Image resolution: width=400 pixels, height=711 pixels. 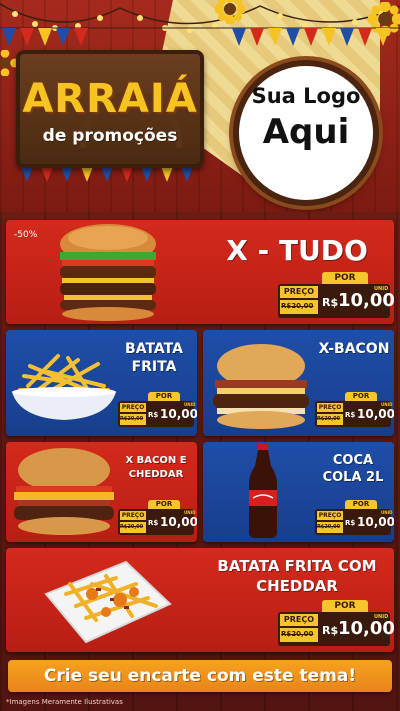 What do you see at coordinates (64, 702) in the screenshot?
I see `footnote: *Imagens Meramente Ilustrativas` at bounding box center [64, 702].